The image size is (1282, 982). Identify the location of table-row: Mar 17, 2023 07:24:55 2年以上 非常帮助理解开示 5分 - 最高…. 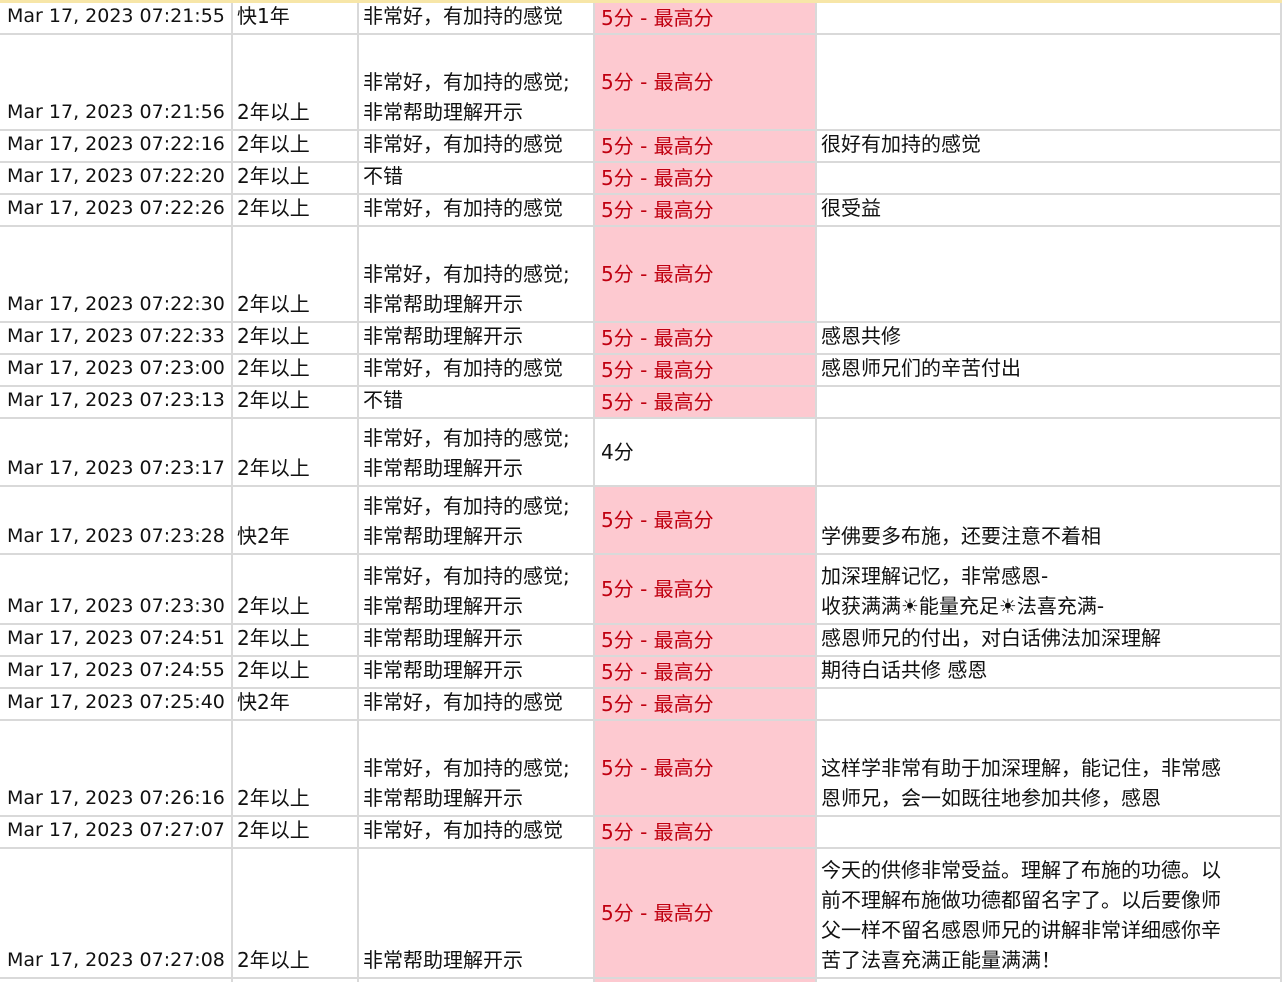
(641, 673).